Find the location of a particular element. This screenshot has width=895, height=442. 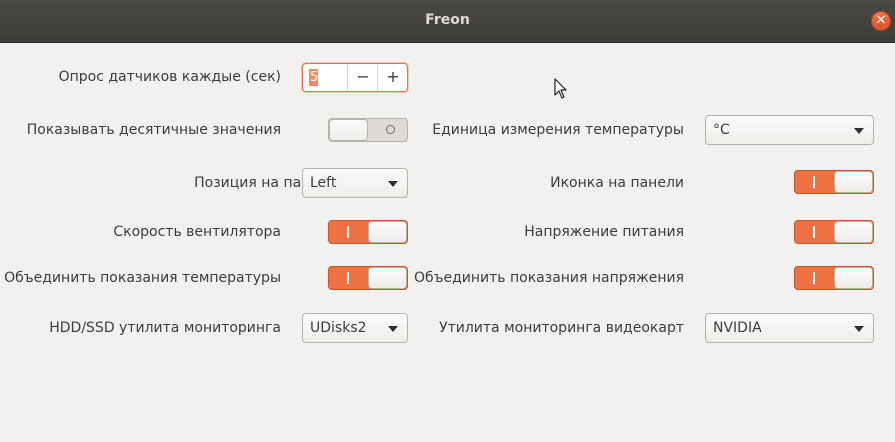

panel-position-combo: Left is located at coordinates (355, 183).